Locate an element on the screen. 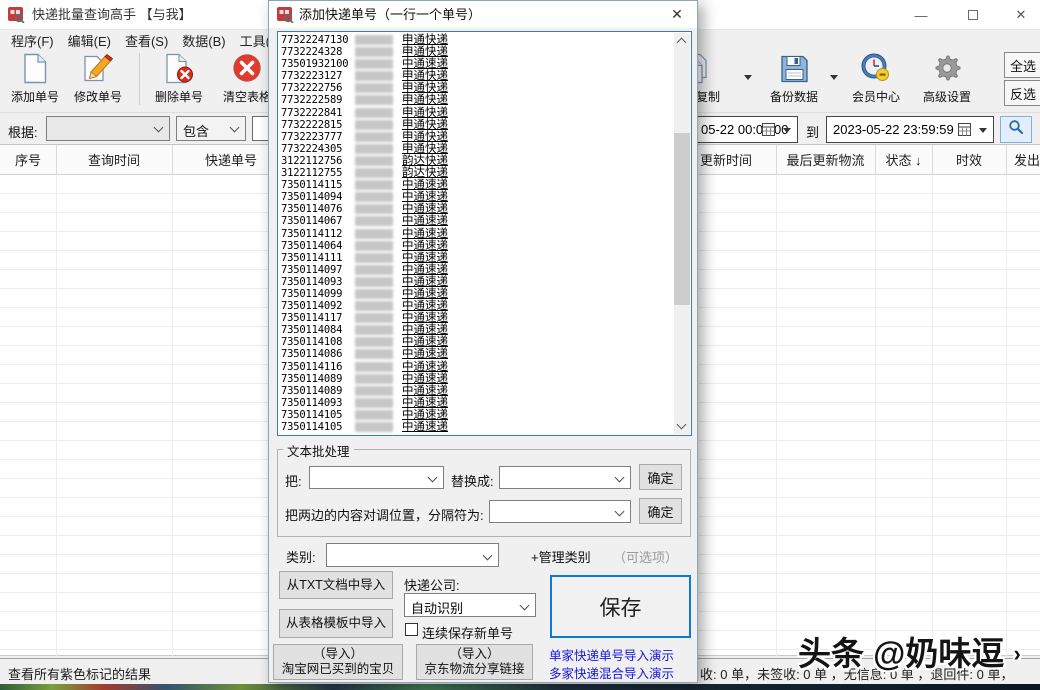  scrollbar-thumb is located at coordinates (682, 219).